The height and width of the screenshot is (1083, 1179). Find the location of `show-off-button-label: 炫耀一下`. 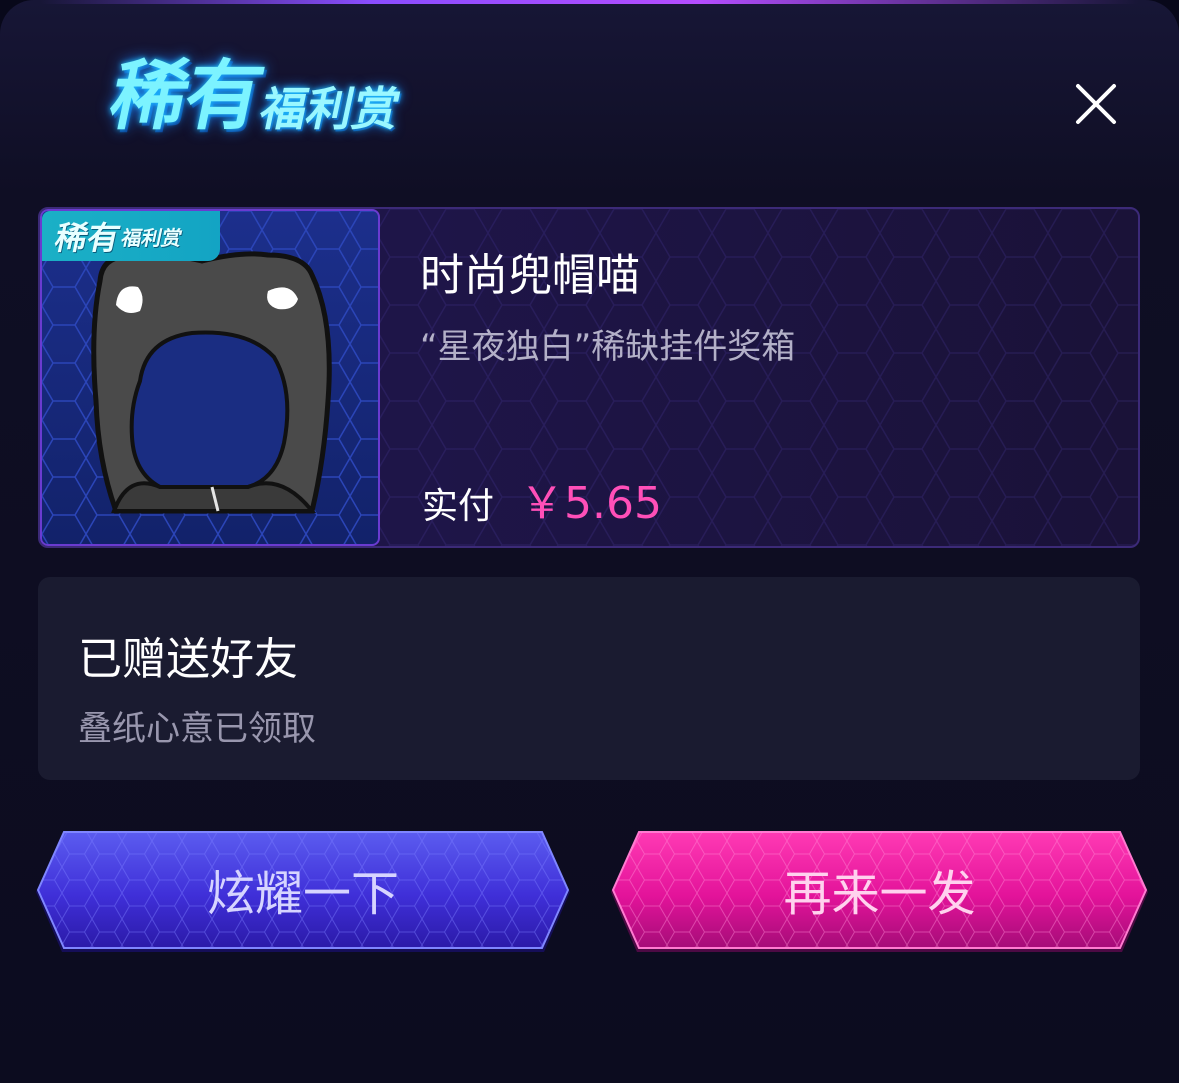

show-off-button-label: 炫耀一下 is located at coordinates (302, 894).